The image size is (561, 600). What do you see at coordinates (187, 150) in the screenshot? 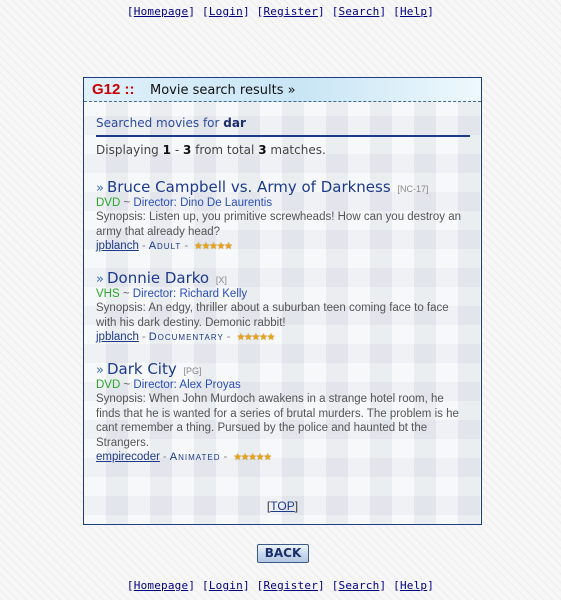
I see `count-to: 3` at bounding box center [187, 150].